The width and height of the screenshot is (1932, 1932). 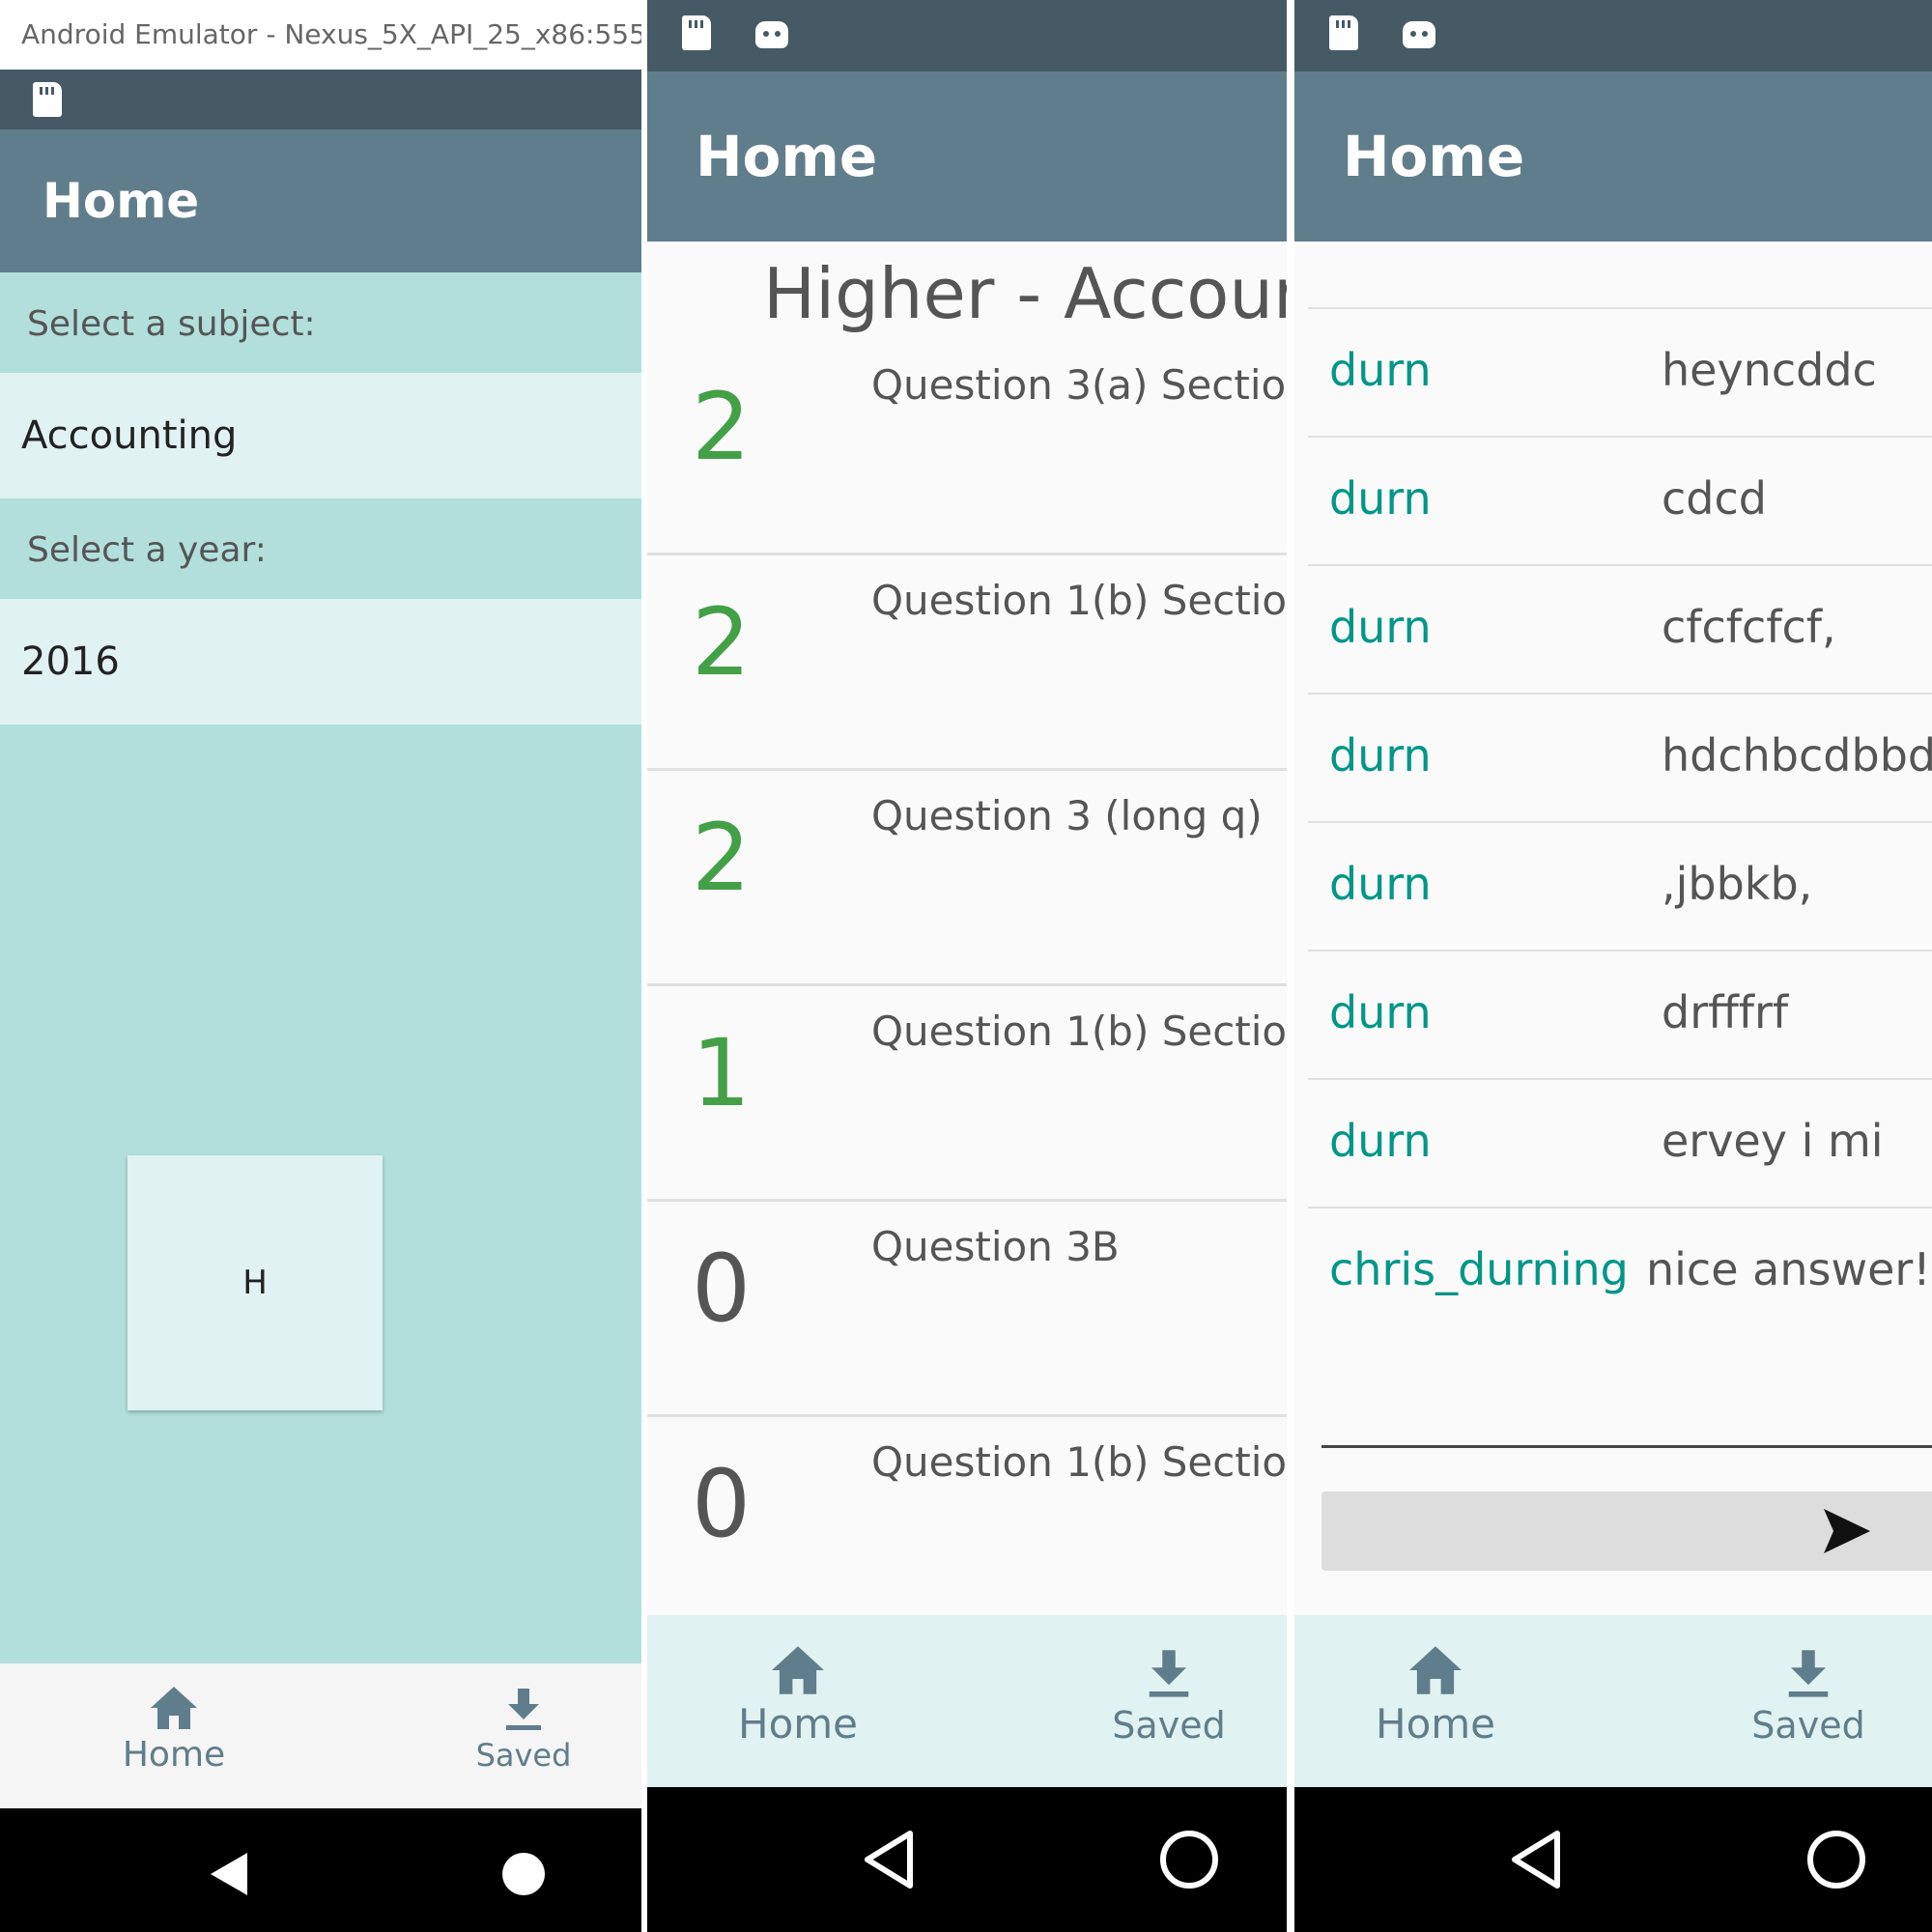 I want to click on send-button, so click(x=1626, y=1531).